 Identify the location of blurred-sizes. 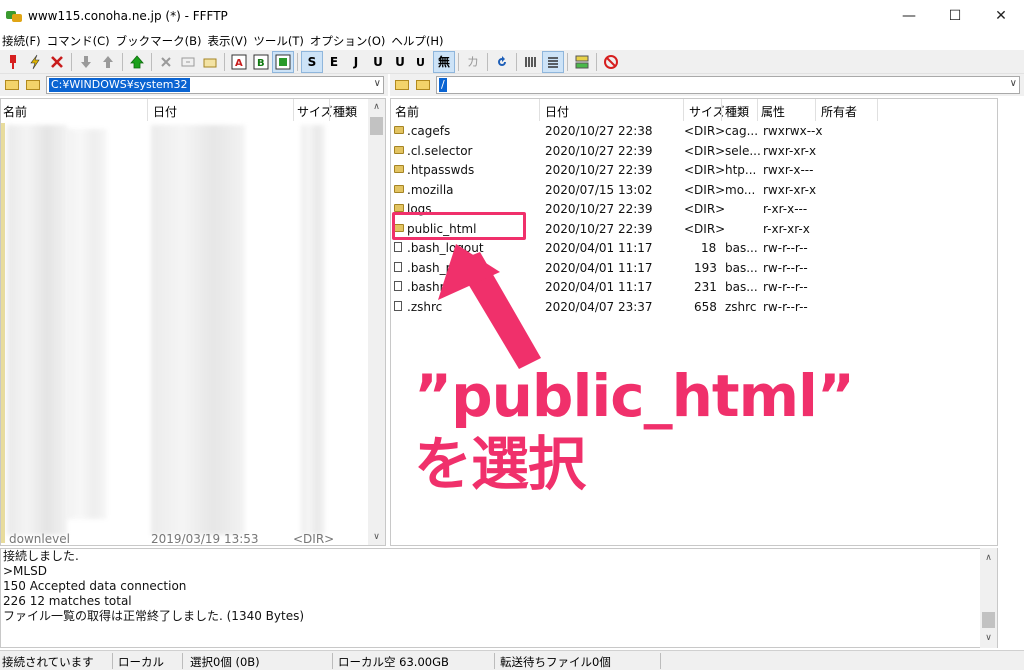
(313, 330).